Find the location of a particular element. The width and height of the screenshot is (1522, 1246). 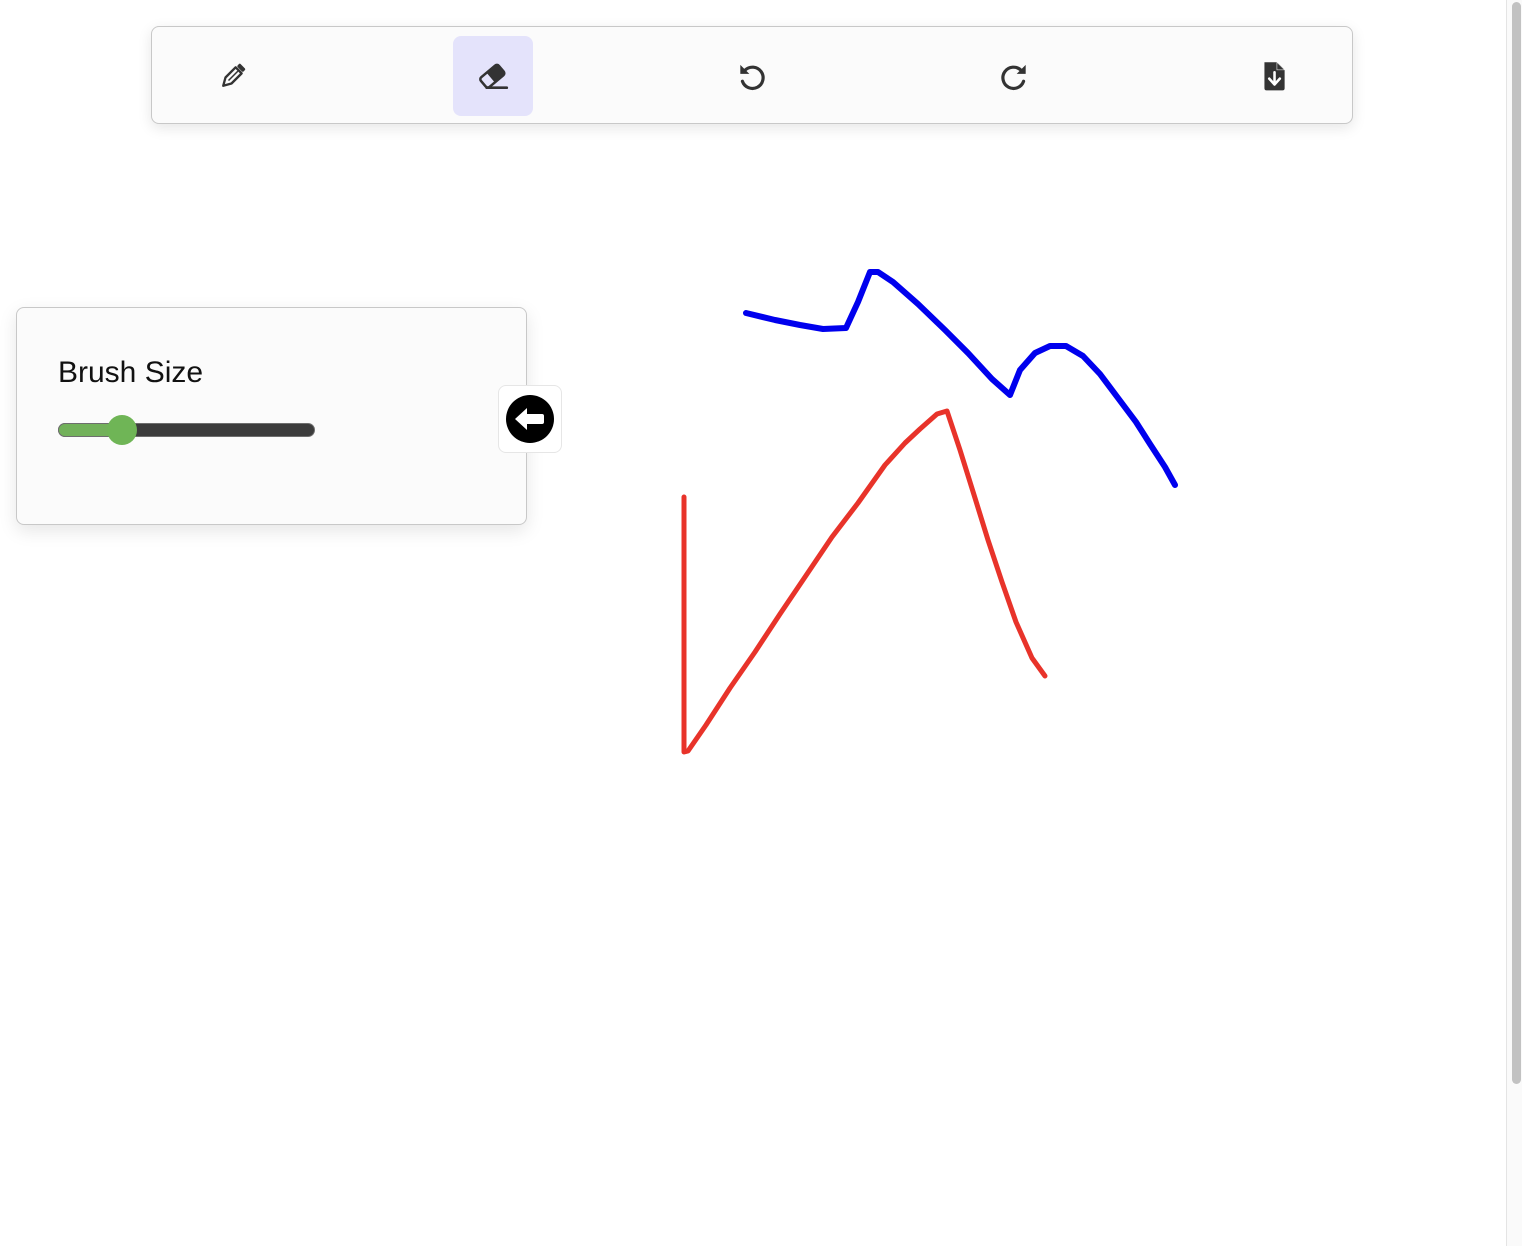

file-download-icon is located at coordinates (1274, 76).